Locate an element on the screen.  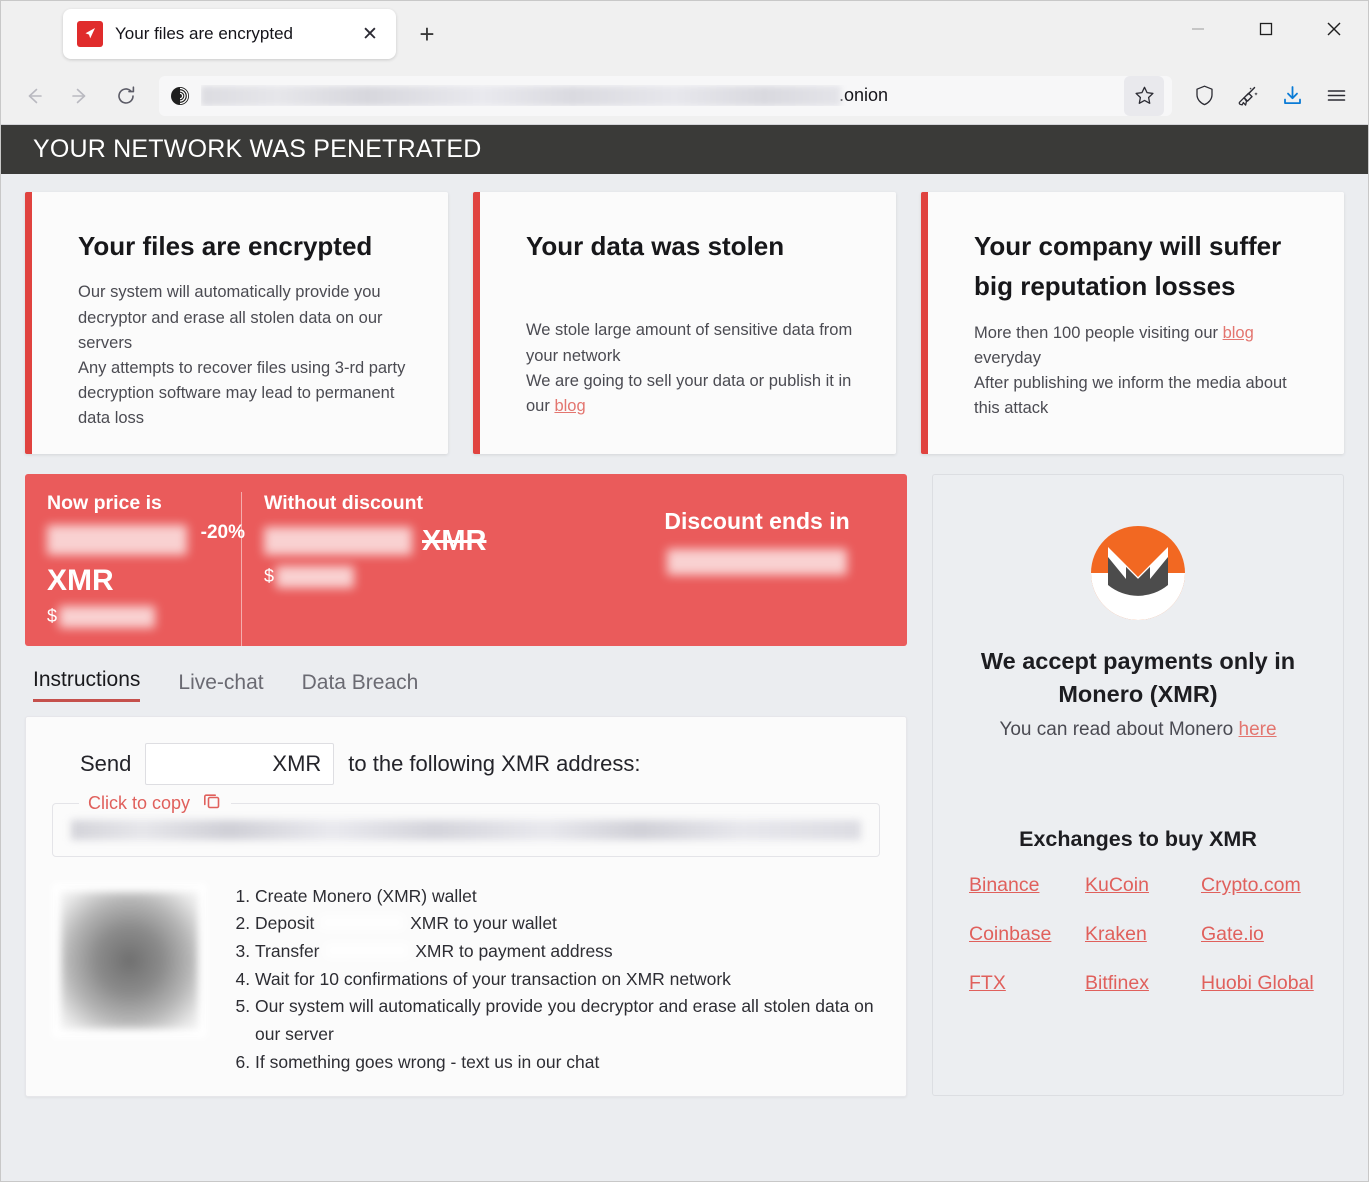
price-now-currency: XMR is located at coordinates (80, 580).